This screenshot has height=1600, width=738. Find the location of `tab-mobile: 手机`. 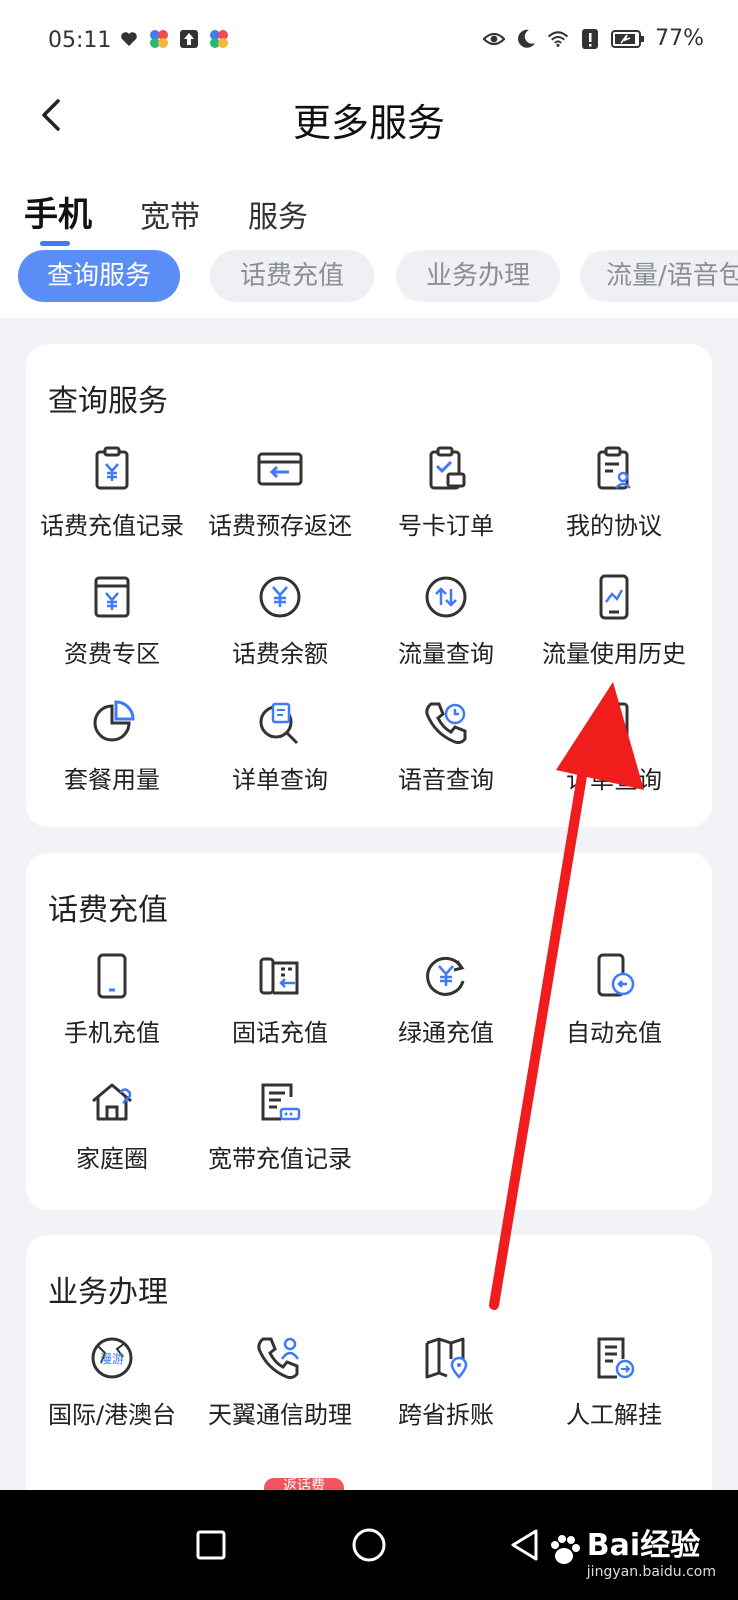

tab-mobile: 手机 is located at coordinates (58, 216).